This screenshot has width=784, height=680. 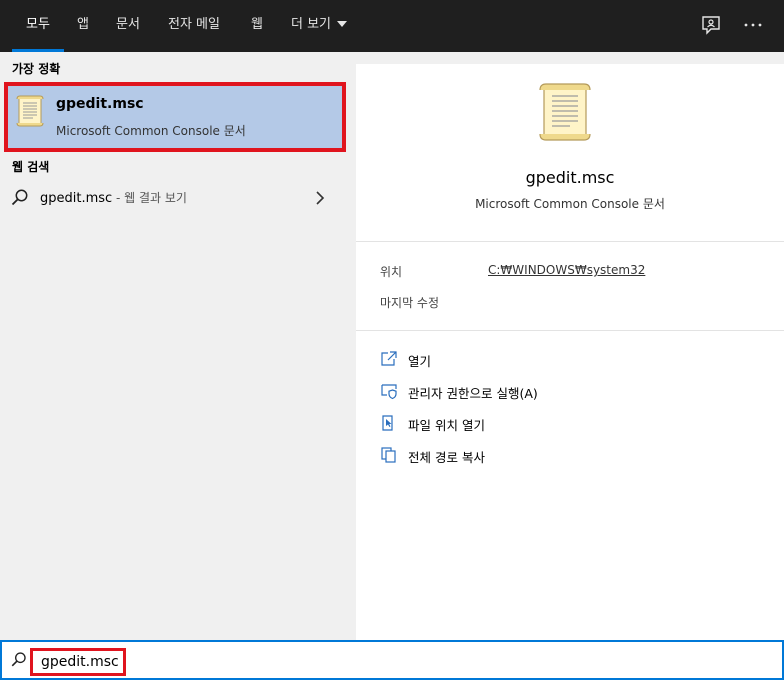 I want to click on search-bar, so click(x=392, y=660).